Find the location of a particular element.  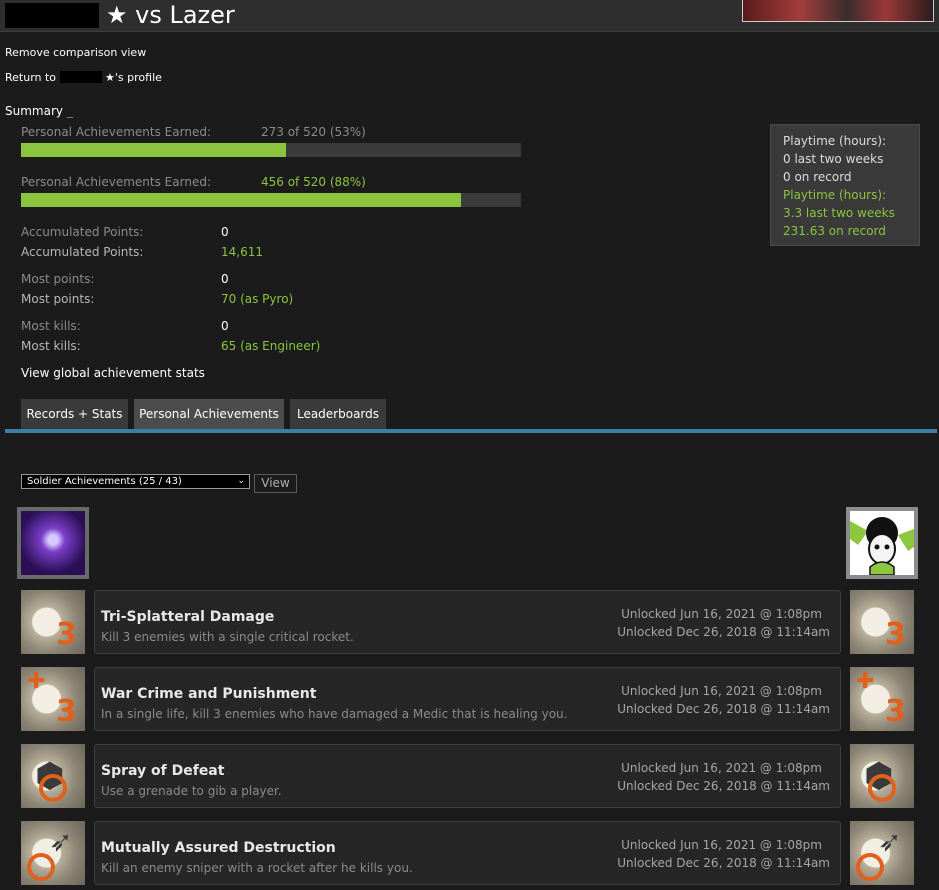

achievements-label-me: Personal Achievements Earned: is located at coordinates (116, 182).